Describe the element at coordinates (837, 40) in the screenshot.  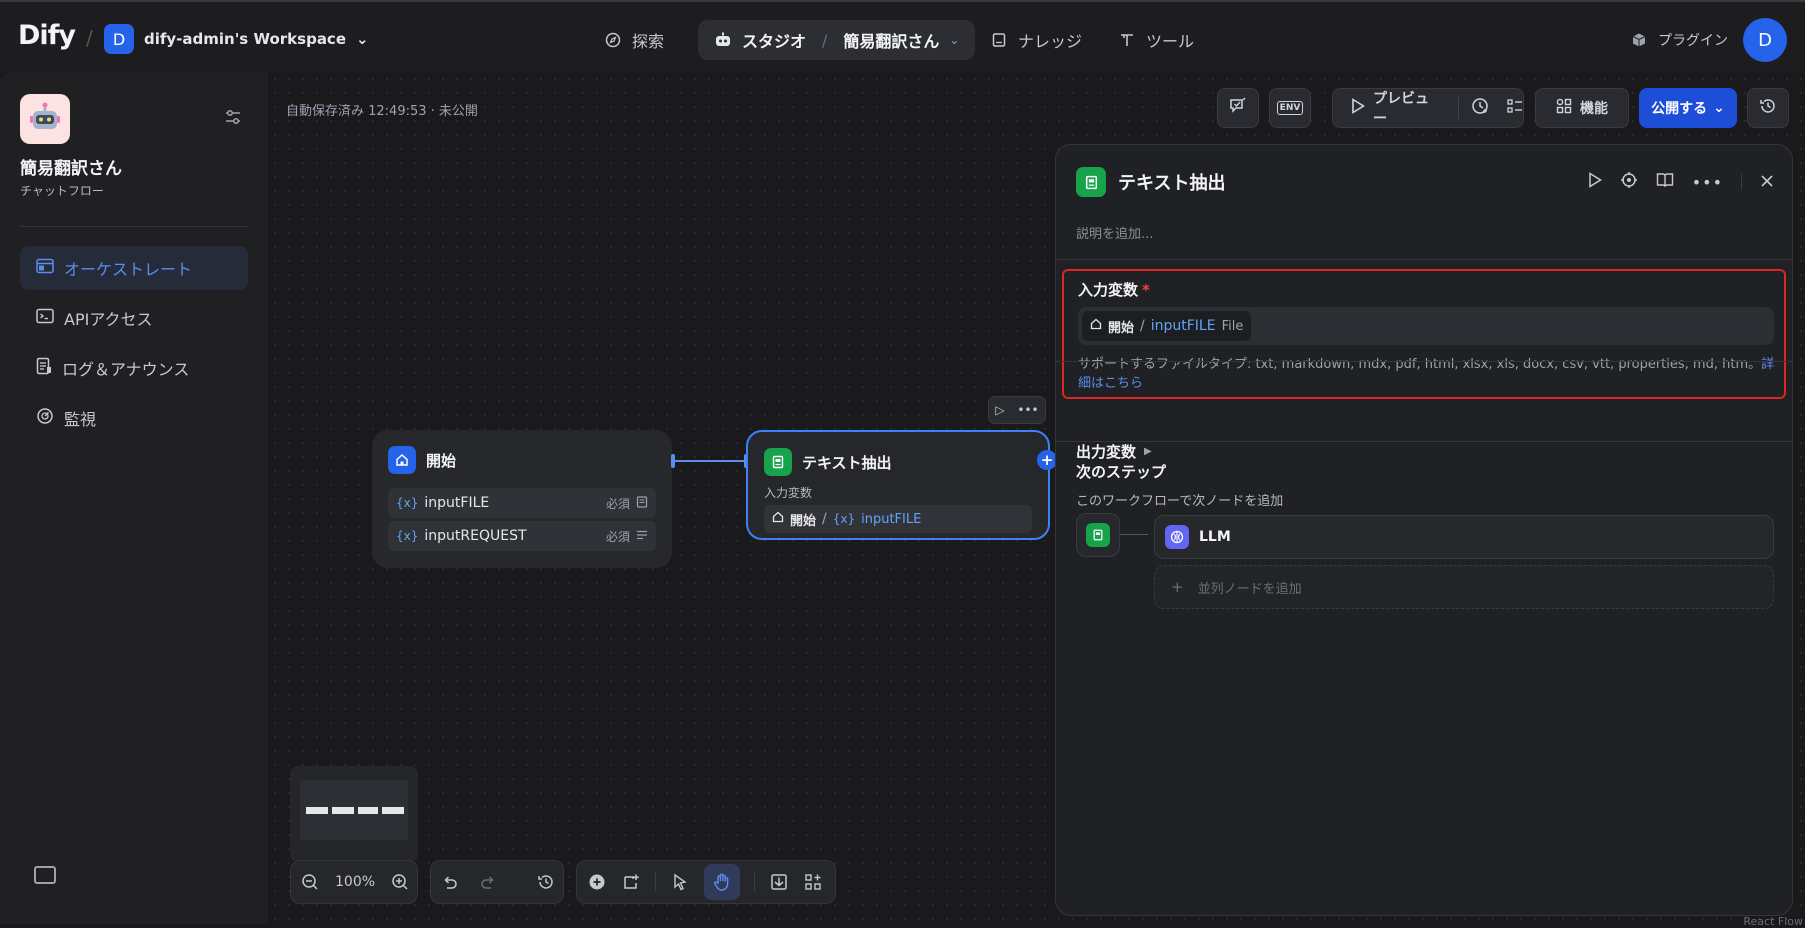
I see `nav-studio: スタジオ / 簡易翻訳さん ⌄` at that location.